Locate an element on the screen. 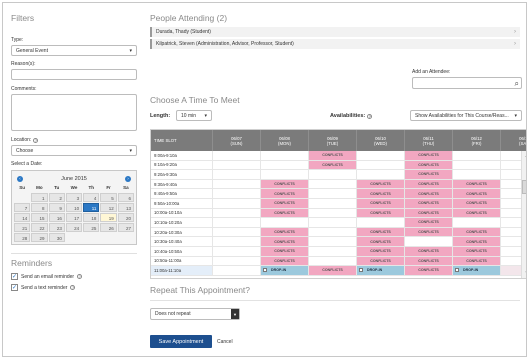  type-select: General Event ▾ is located at coordinates (74, 50).